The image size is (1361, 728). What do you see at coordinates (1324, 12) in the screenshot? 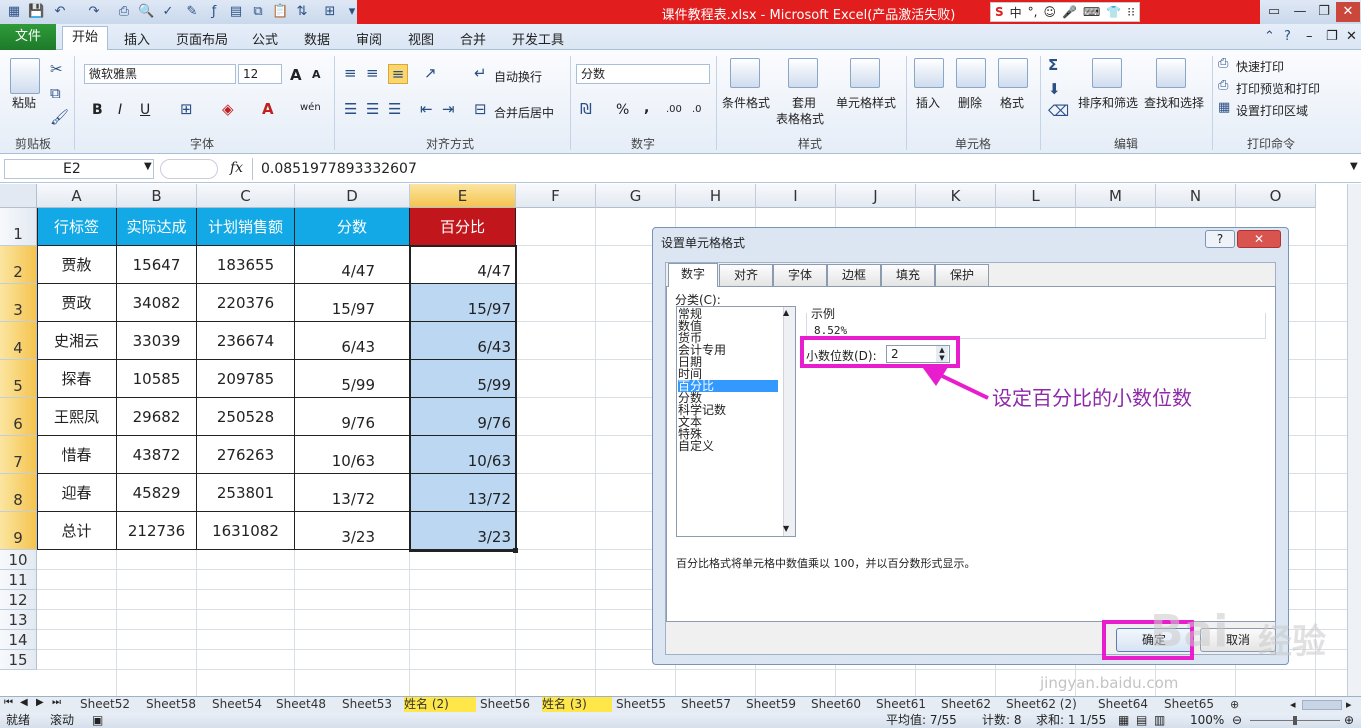
I see `restore-icon: ❐` at bounding box center [1324, 12].